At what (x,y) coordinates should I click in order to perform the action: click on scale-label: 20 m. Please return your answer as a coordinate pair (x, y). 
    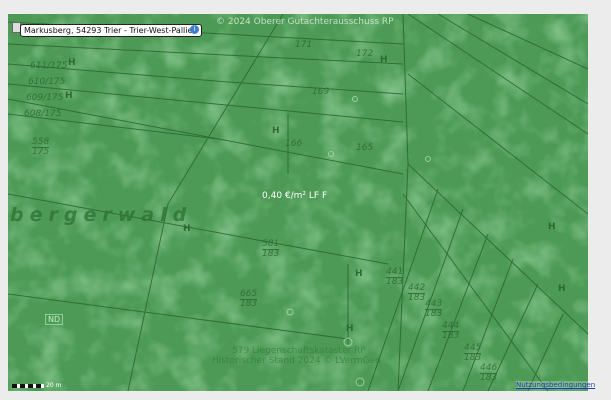
    Looking at the image, I should click on (54, 385).